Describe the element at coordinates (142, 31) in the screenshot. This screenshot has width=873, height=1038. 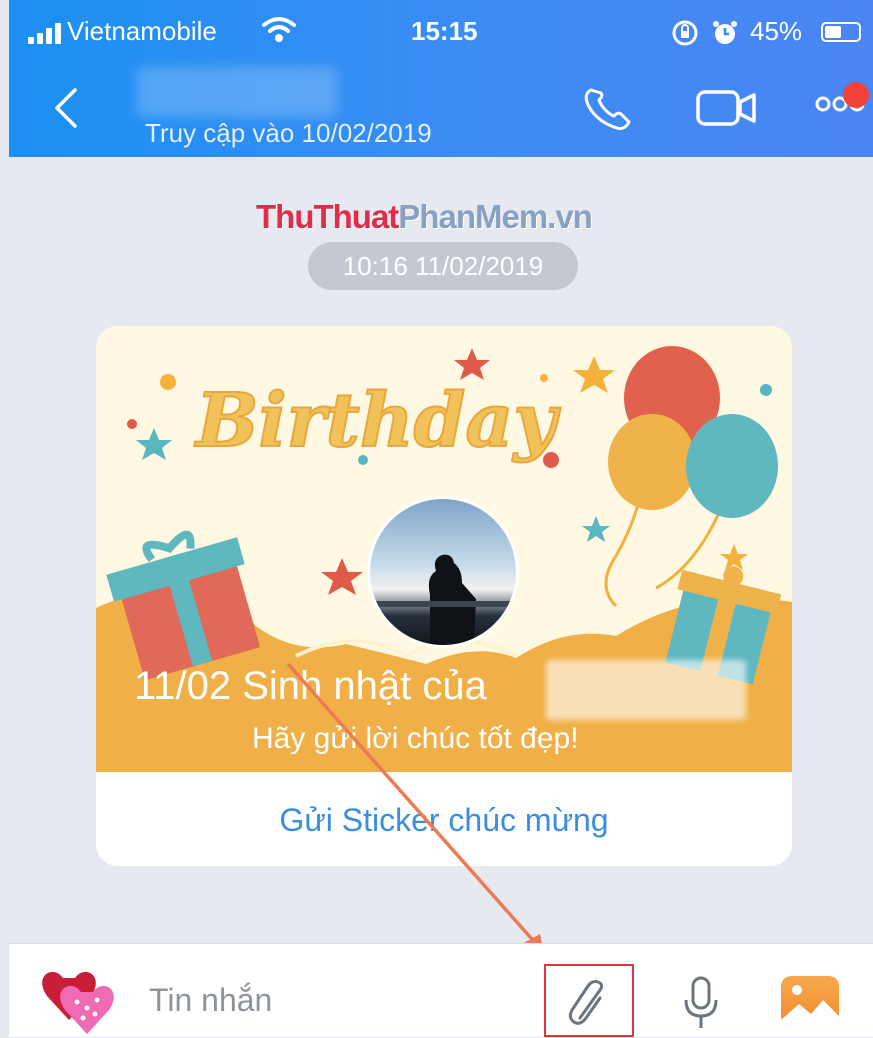
I see `carrier-name: Vietnamobile` at that location.